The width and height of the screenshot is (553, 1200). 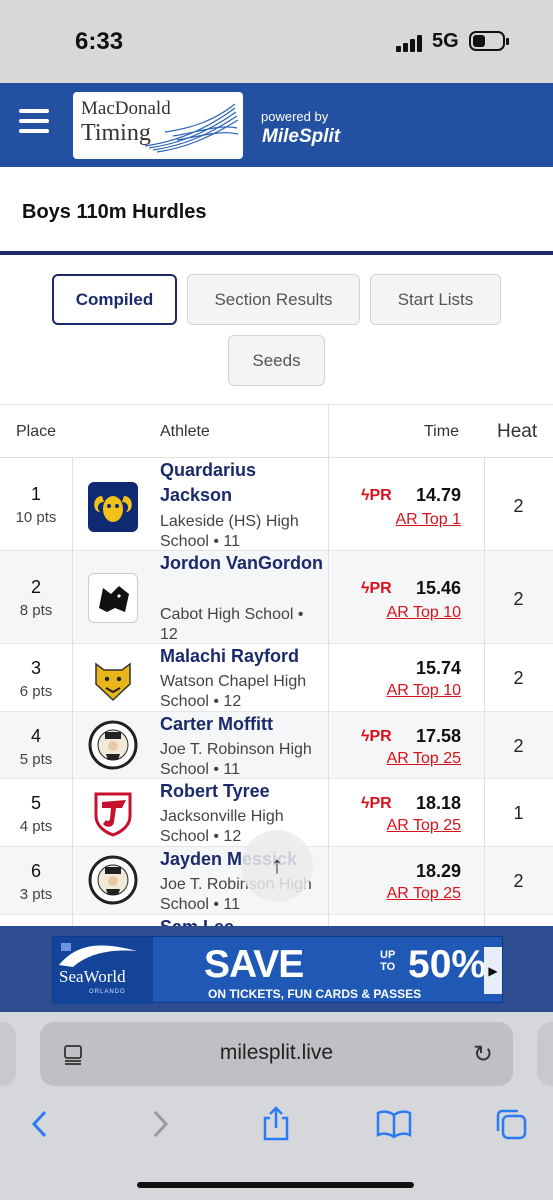 I want to click on site-header: MacDonald Timing powered by MileSplit, so click(x=276, y=125).